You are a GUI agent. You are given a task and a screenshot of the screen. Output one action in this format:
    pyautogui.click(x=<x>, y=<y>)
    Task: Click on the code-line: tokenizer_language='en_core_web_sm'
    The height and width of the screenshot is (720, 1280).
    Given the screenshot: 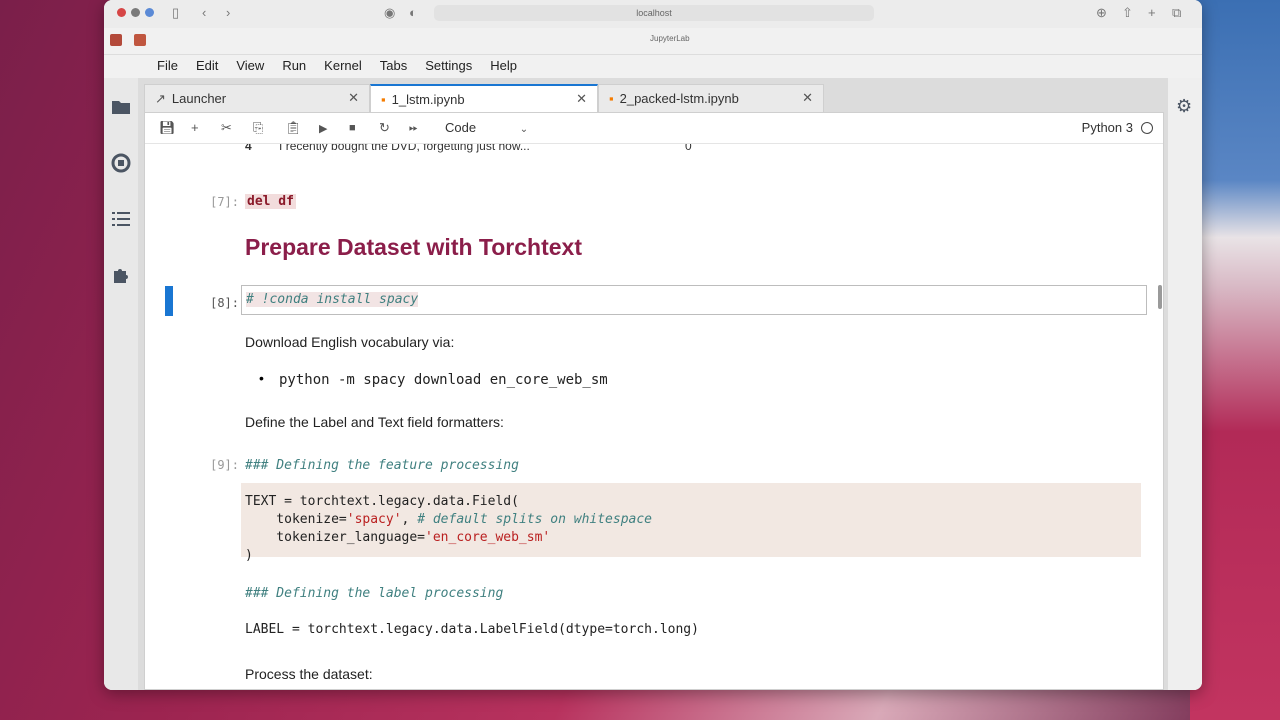 What is the action you would take?
    pyautogui.click(x=397, y=537)
    